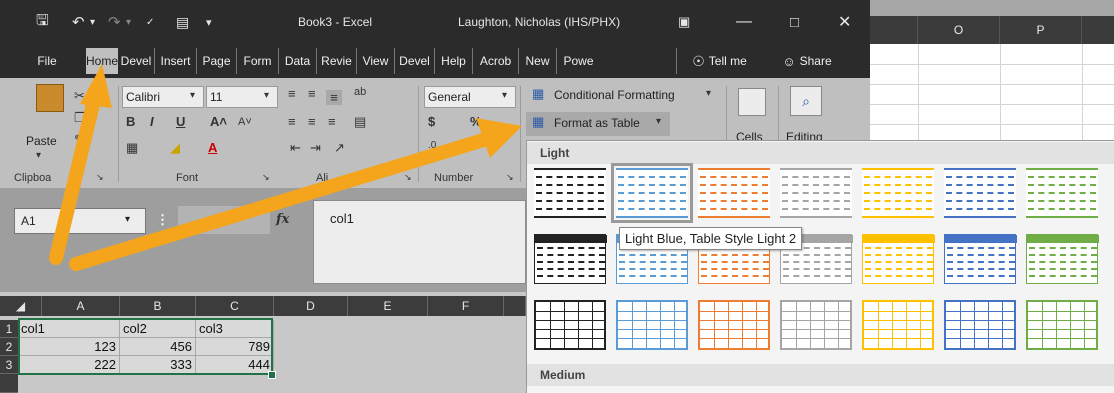 This screenshot has height=393, width=1114. What do you see at coordinates (360, 92) in the screenshot?
I see `wrap-text-icon: ab` at bounding box center [360, 92].